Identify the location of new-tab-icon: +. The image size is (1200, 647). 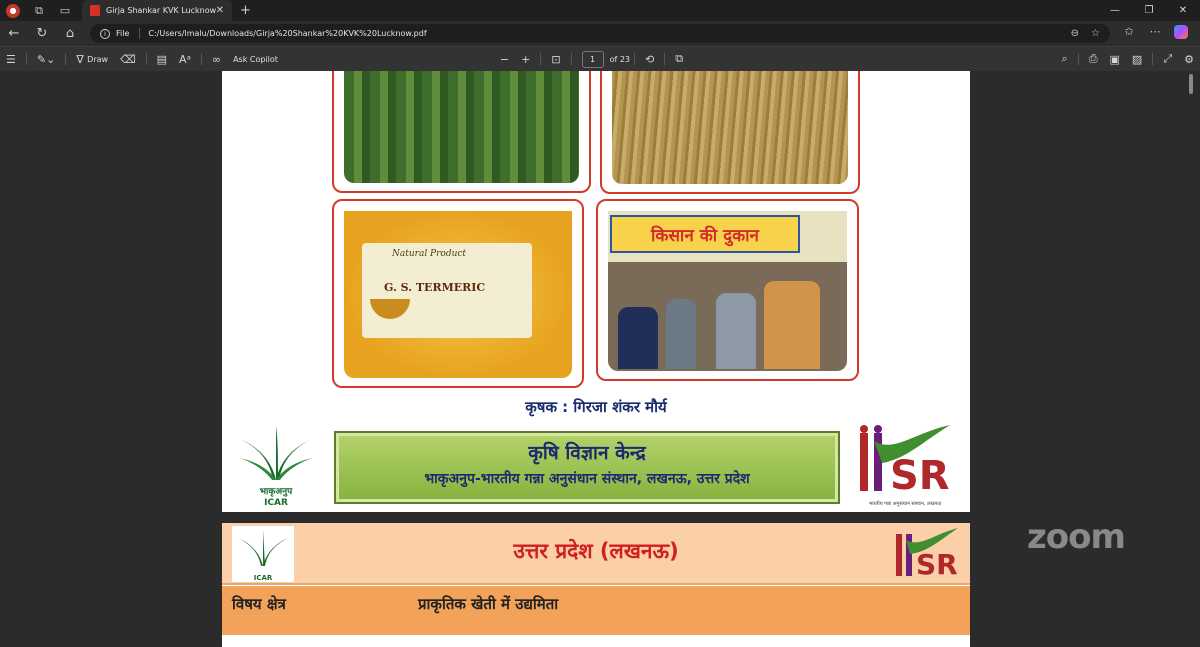
(245, 10).